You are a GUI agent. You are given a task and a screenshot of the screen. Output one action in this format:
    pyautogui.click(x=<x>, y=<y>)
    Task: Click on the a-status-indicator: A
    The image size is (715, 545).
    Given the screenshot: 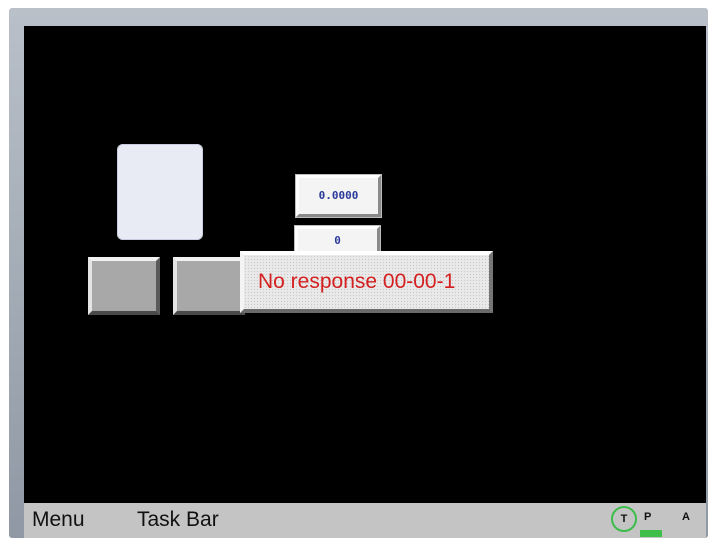 What is the action you would take?
    pyautogui.click(x=686, y=517)
    